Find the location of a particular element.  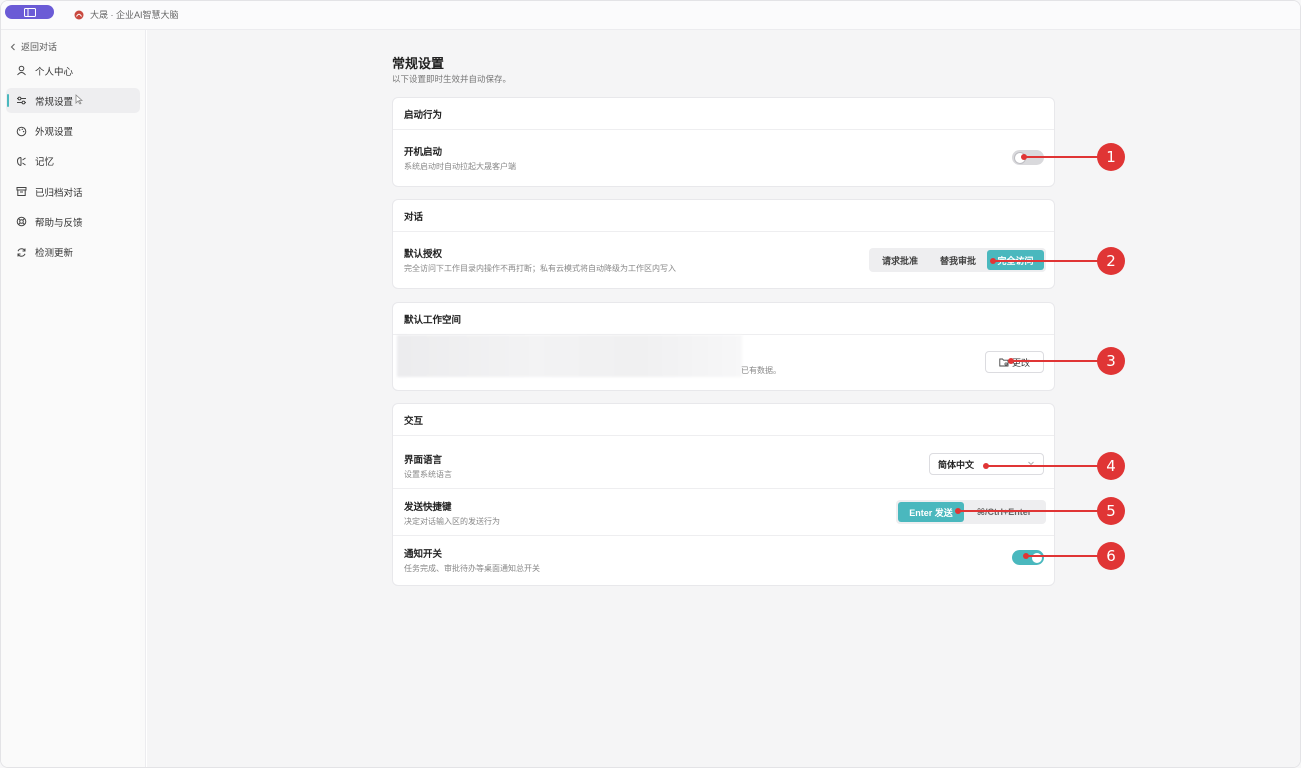

app-title: 大晟 · 企业AI智慧大脑 is located at coordinates (126, 14).